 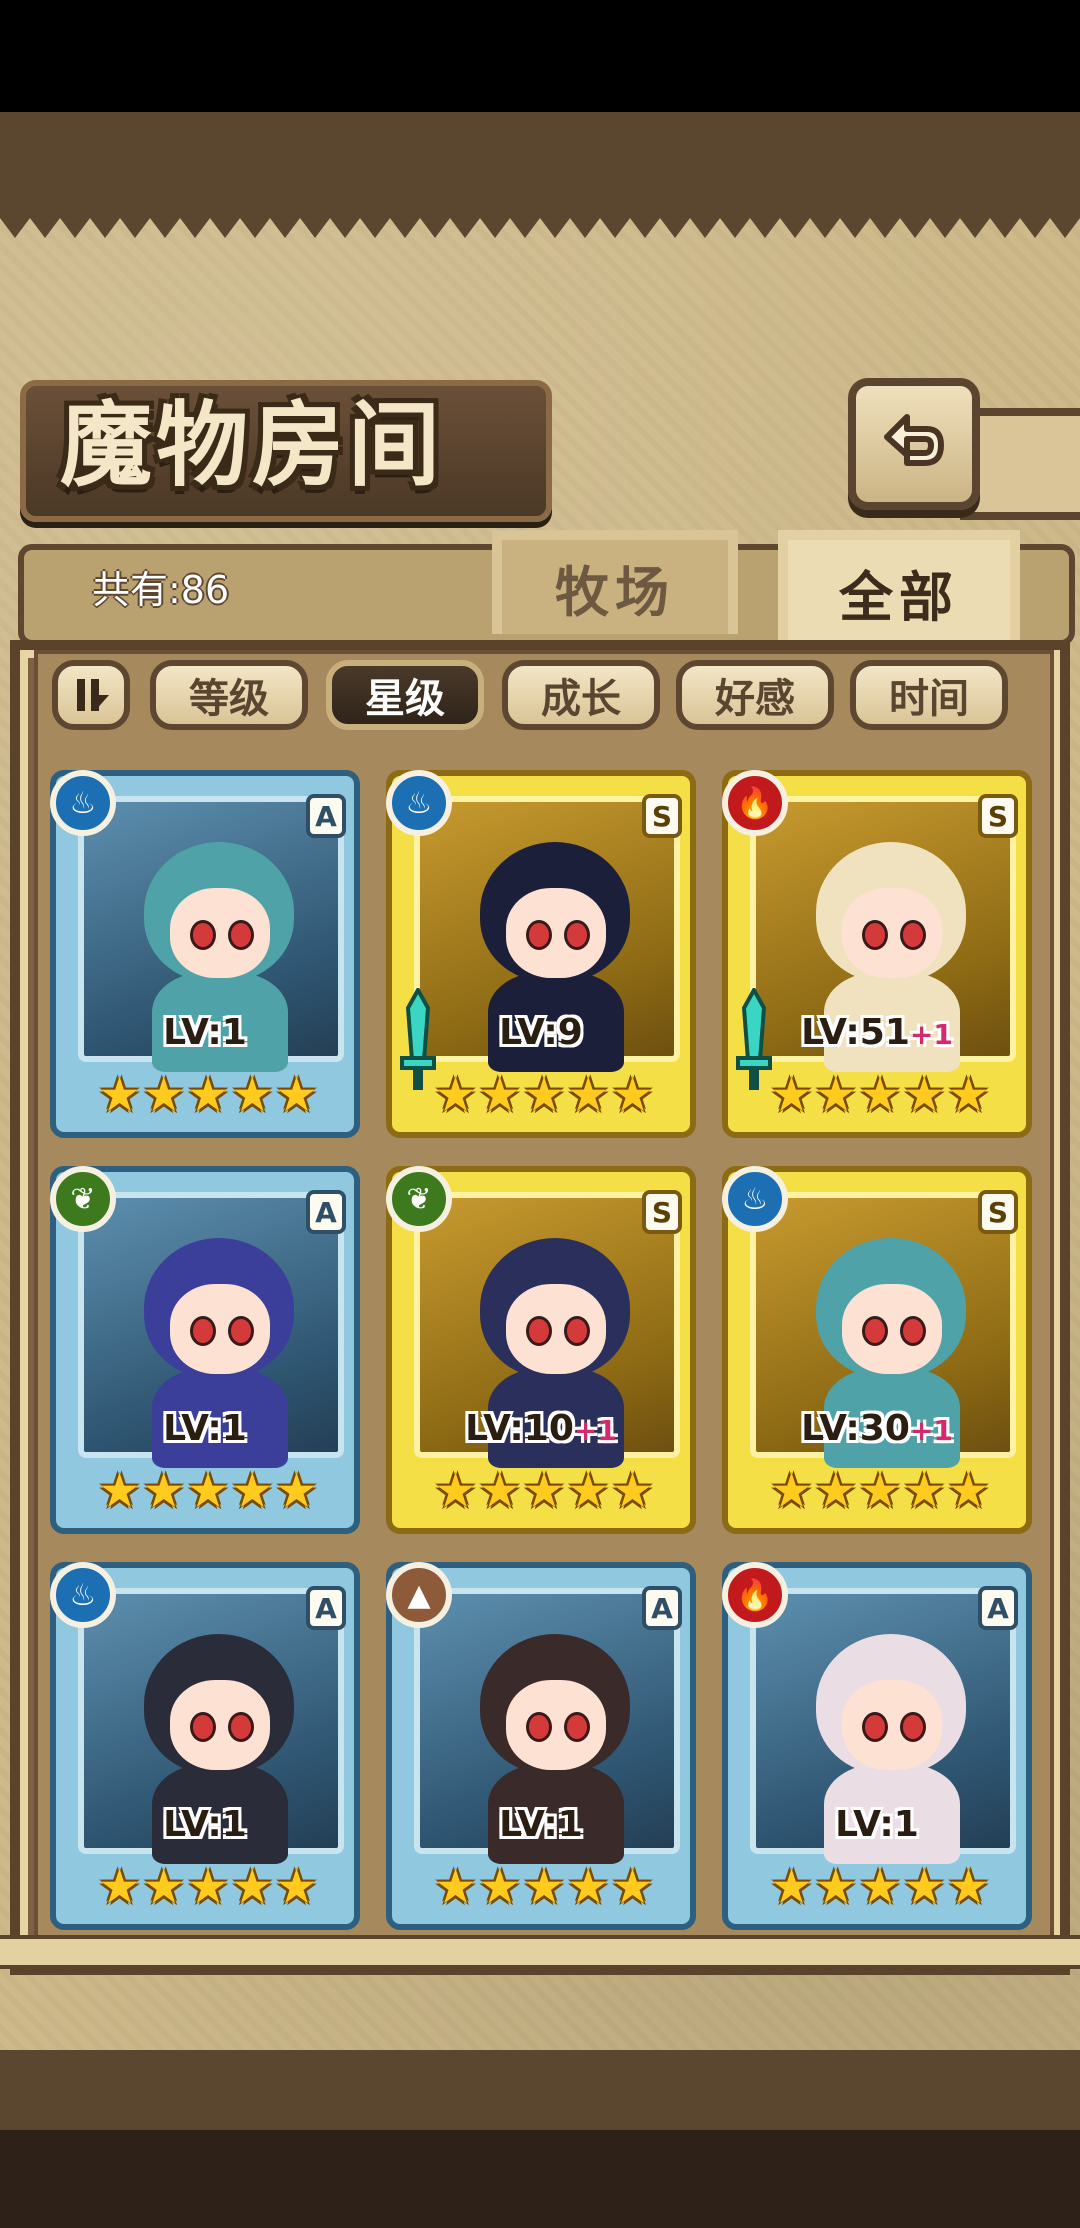 What do you see at coordinates (615, 582) in the screenshot?
I see `tab-ranch: 牧场` at bounding box center [615, 582].